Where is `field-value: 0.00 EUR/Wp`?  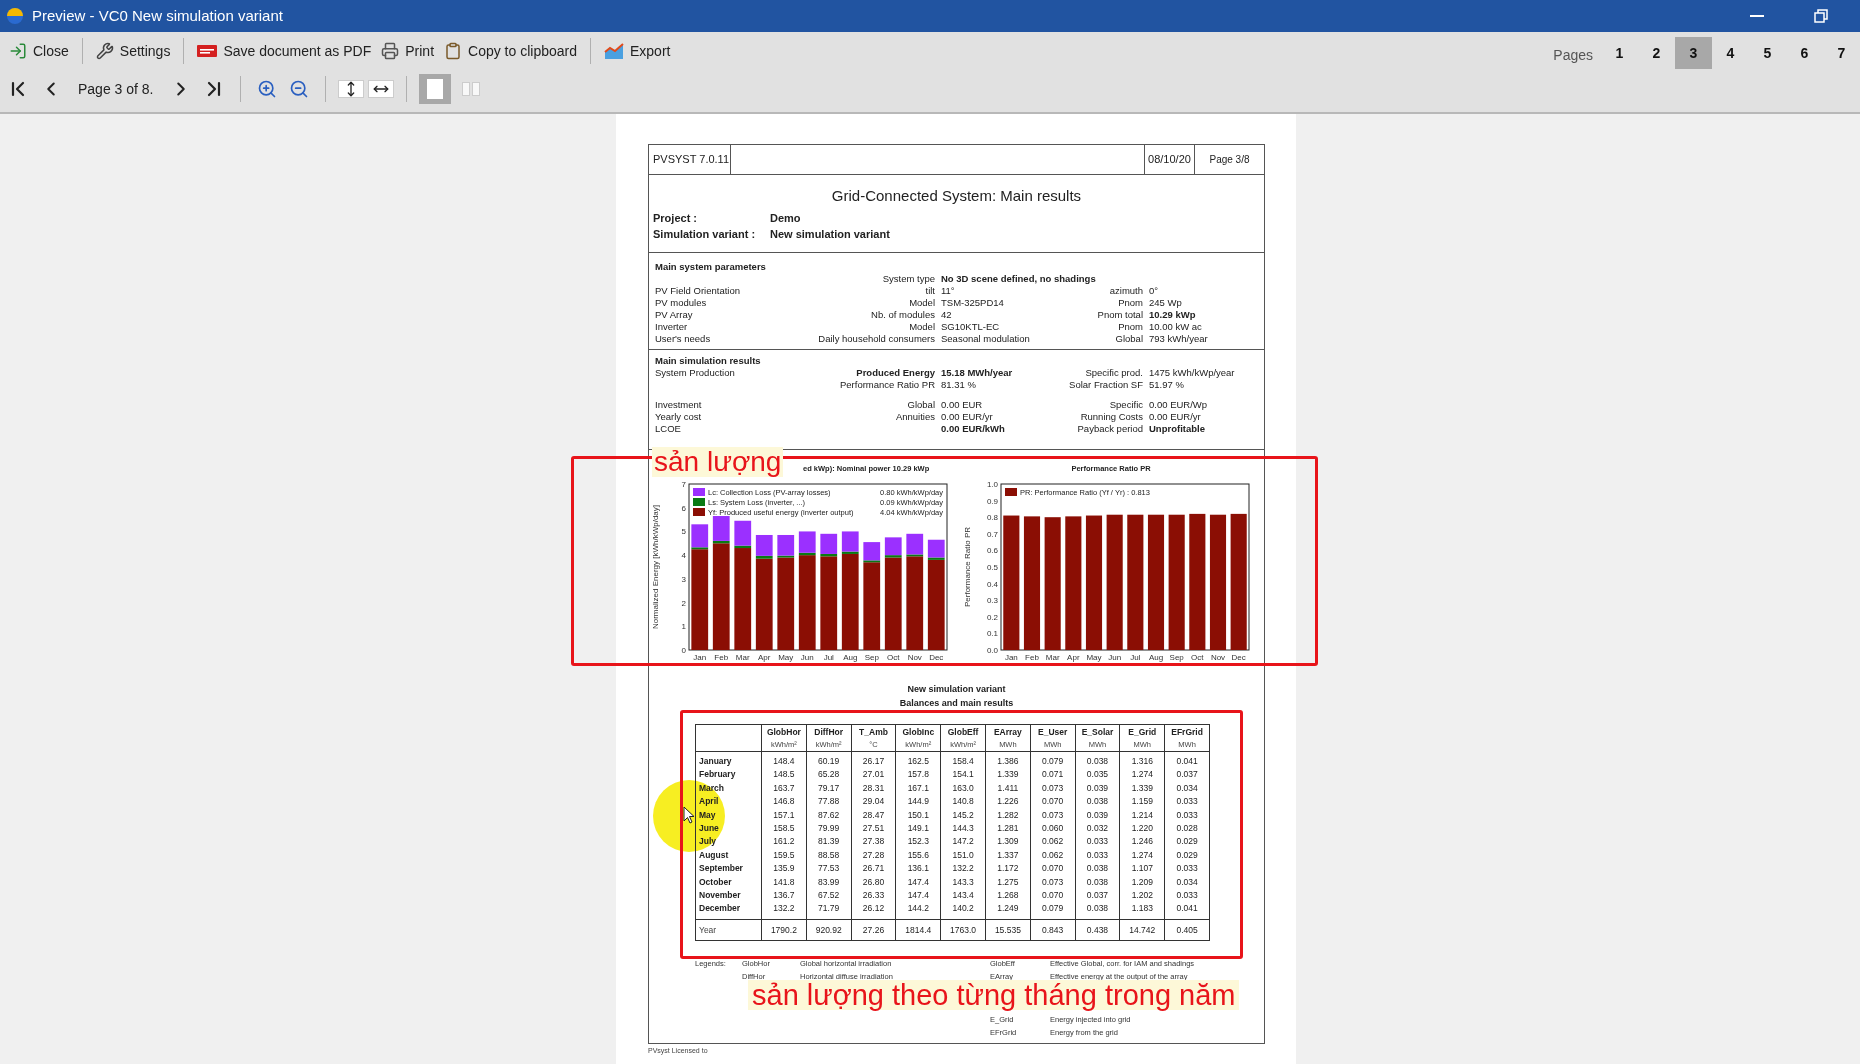 field-value: 0.00 EUR/Wp is located at coordinates (1179, 405).